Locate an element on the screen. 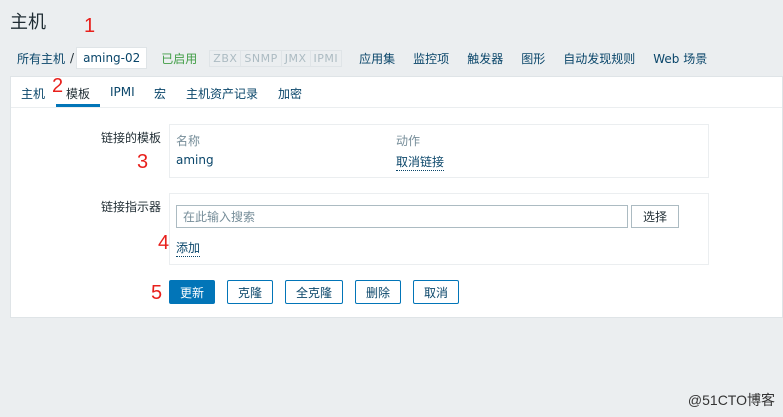 Image resolution: width=783 pixels, height=417 pixels. active-tab-indicator is located at coordinates (78, 105).